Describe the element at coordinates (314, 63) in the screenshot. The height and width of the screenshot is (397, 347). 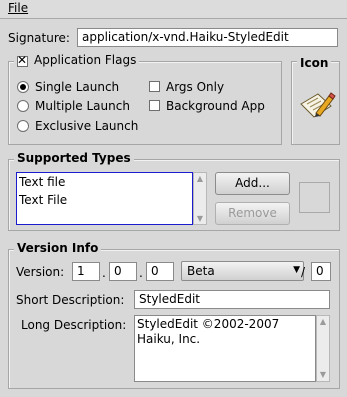
I see `icon-box-title: Icon` at that location.